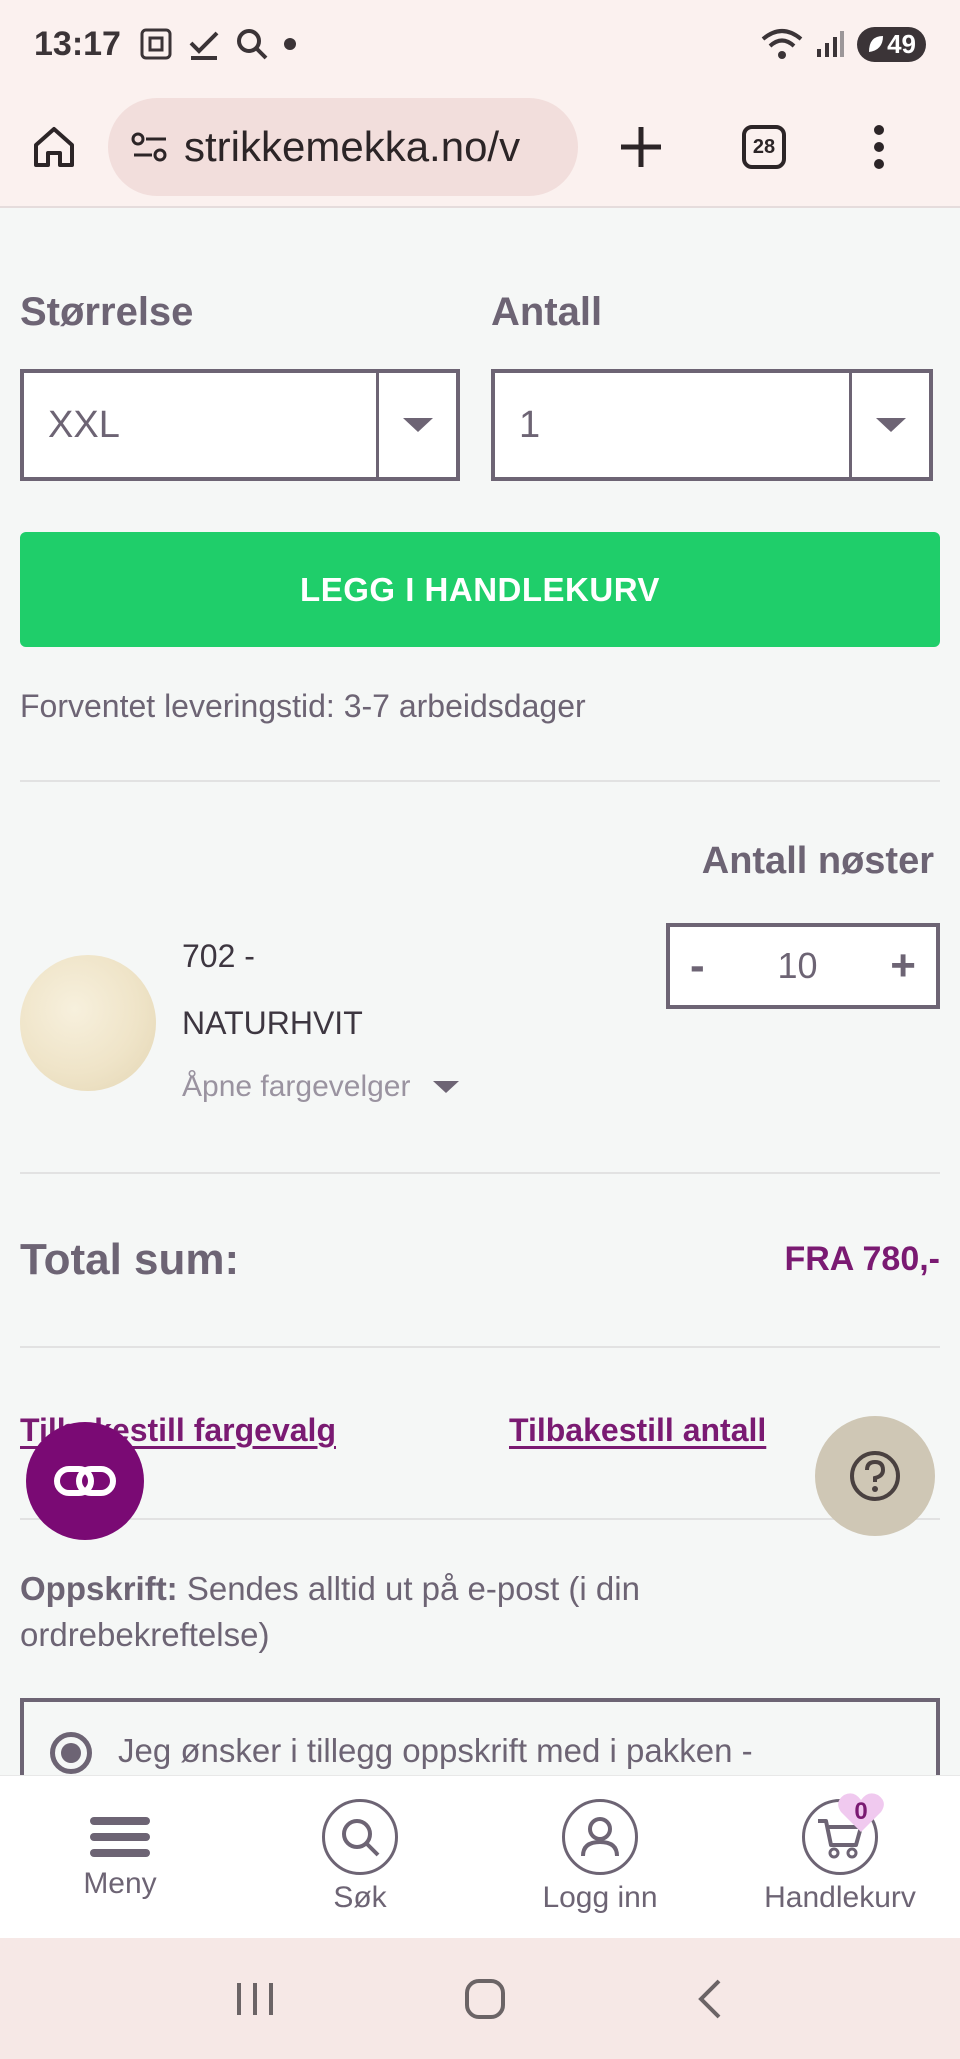 Image resolution: width=960 pixels, height=2059 pixels. I want to click on wifi-icon, so click(782, 44).